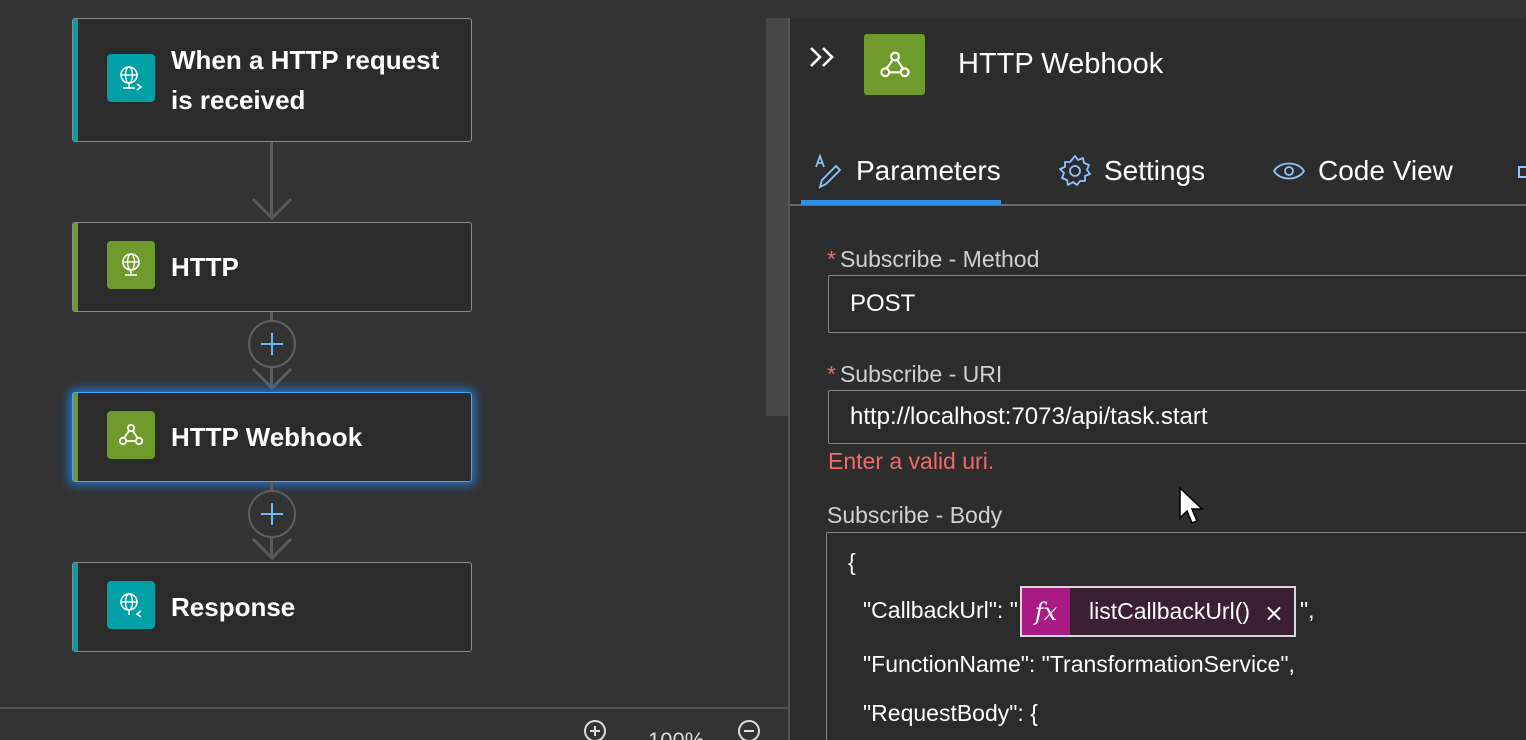  I want to click on panel-tabs: Parameters Settings Code View, so click(1158, 171).